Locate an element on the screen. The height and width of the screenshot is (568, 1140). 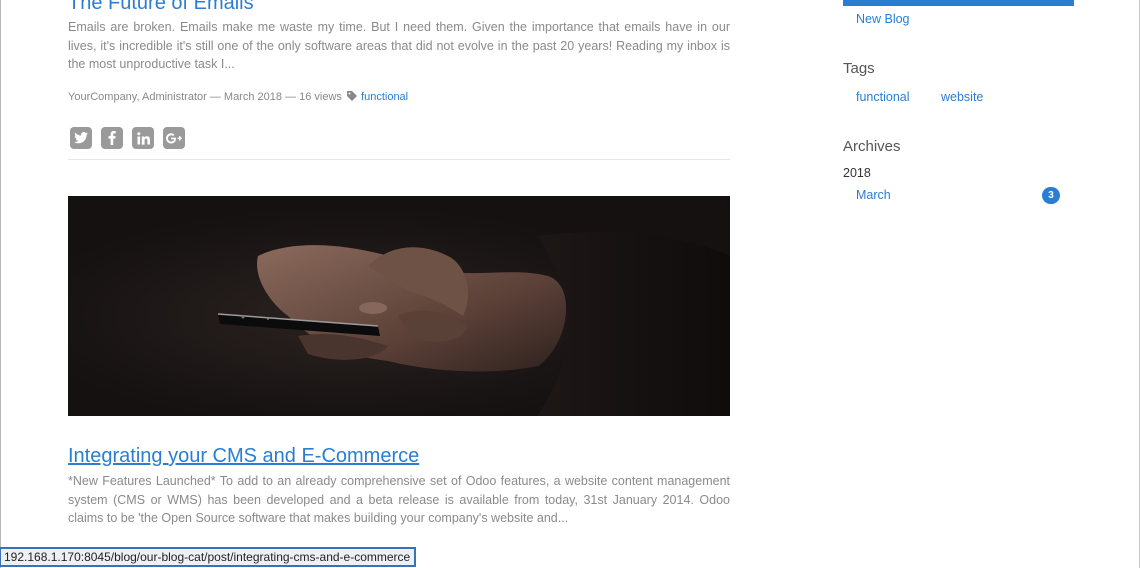
window-border-left is located at coordinates (0, 284).